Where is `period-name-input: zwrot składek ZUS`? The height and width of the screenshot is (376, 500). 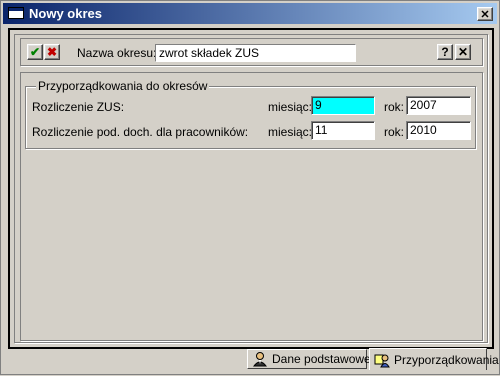 period-name-input: zwrot składek ZUS is located at coordinates (255, 53).